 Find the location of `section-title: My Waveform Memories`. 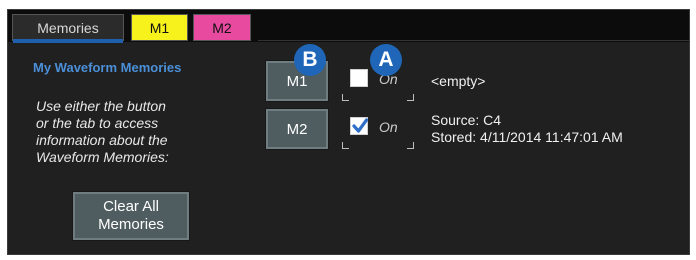

section-title: My Waveform Memories is located at coordinates (107, 67).